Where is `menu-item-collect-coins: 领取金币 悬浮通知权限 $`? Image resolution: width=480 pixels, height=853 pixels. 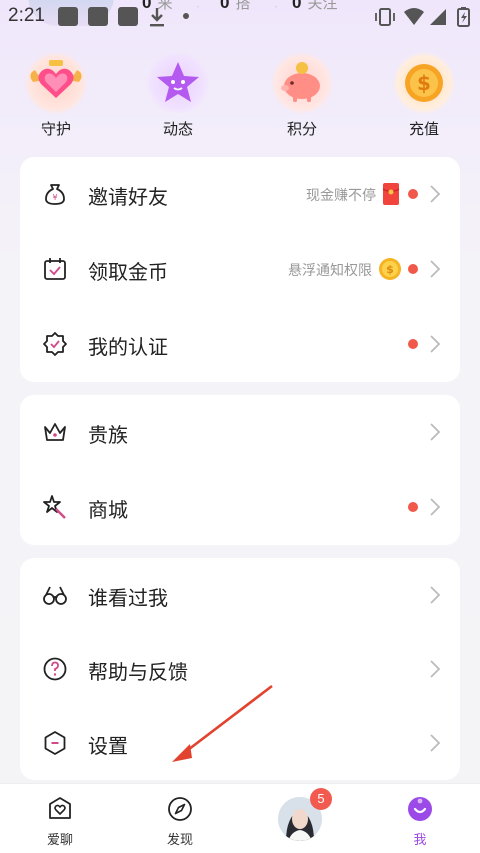 menu-item-collect-coins: 领取金币 悬浮通知权限 $ is located at coordinates (240, 269).